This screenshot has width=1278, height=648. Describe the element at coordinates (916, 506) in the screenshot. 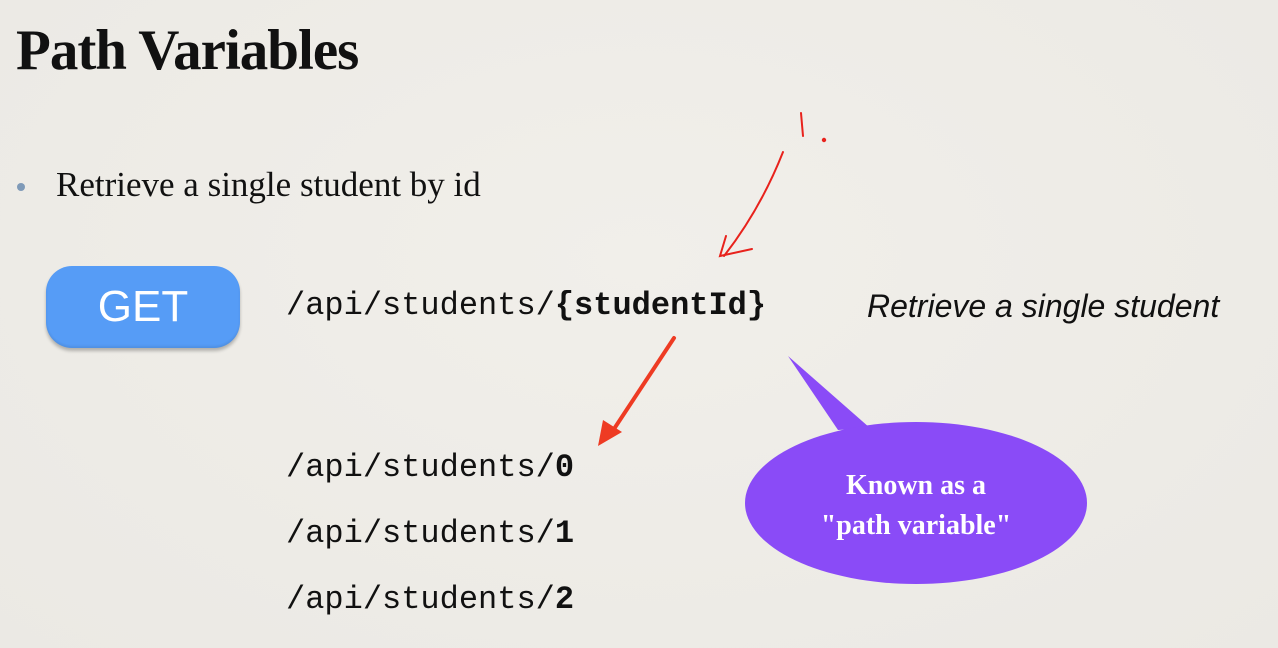

I see `callout-text: Known as a "path variable"` at that location.